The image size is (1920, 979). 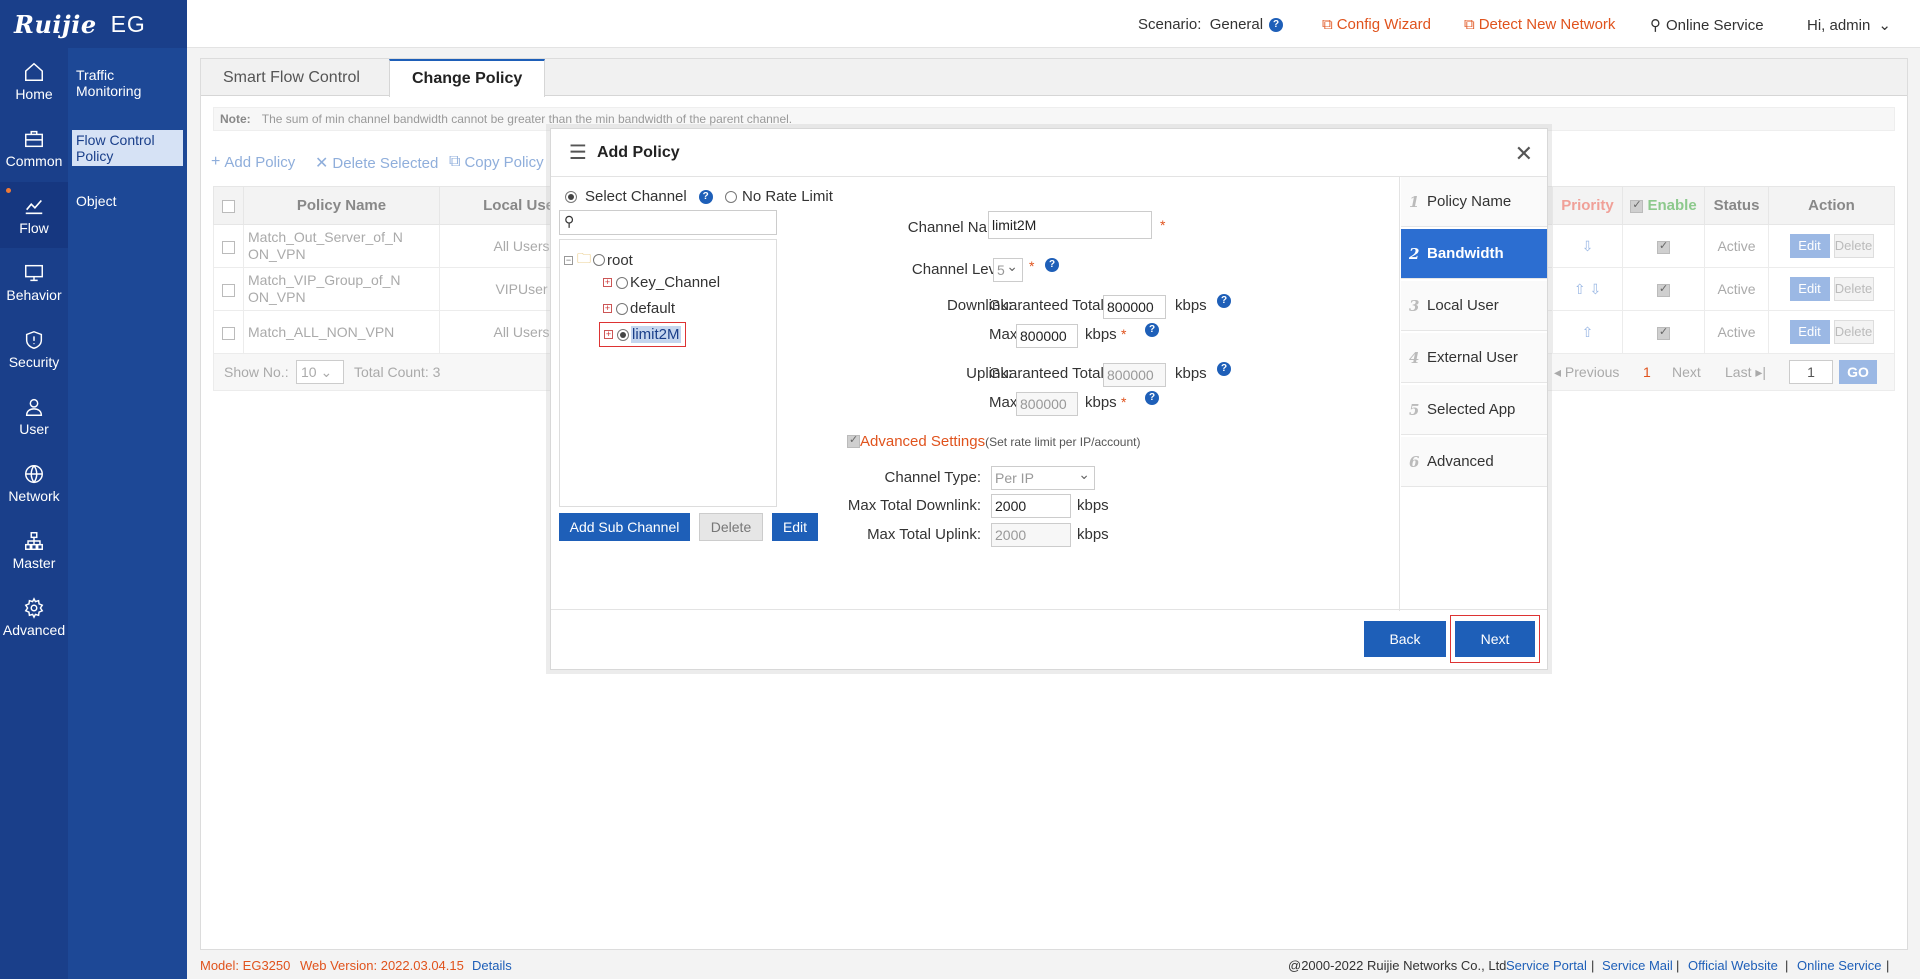 I want to click on hierarchy-icon, so click(x=34, y=540).